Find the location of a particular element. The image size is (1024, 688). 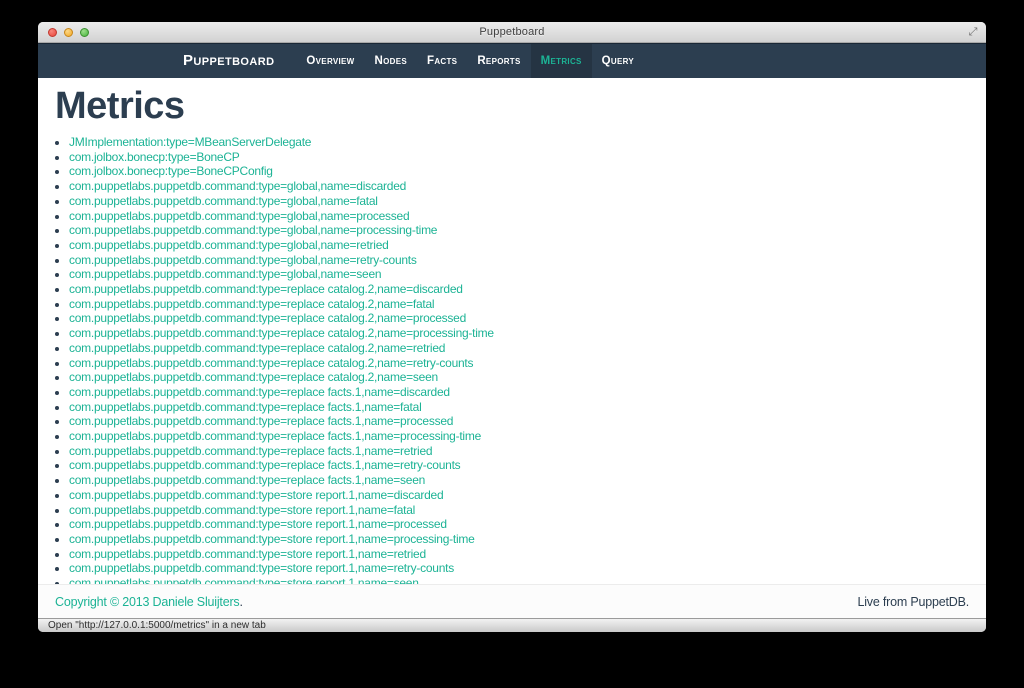

copyright-text: Copyright © 2013 Daniele Sluijters. is located at coordinates (149, 602).